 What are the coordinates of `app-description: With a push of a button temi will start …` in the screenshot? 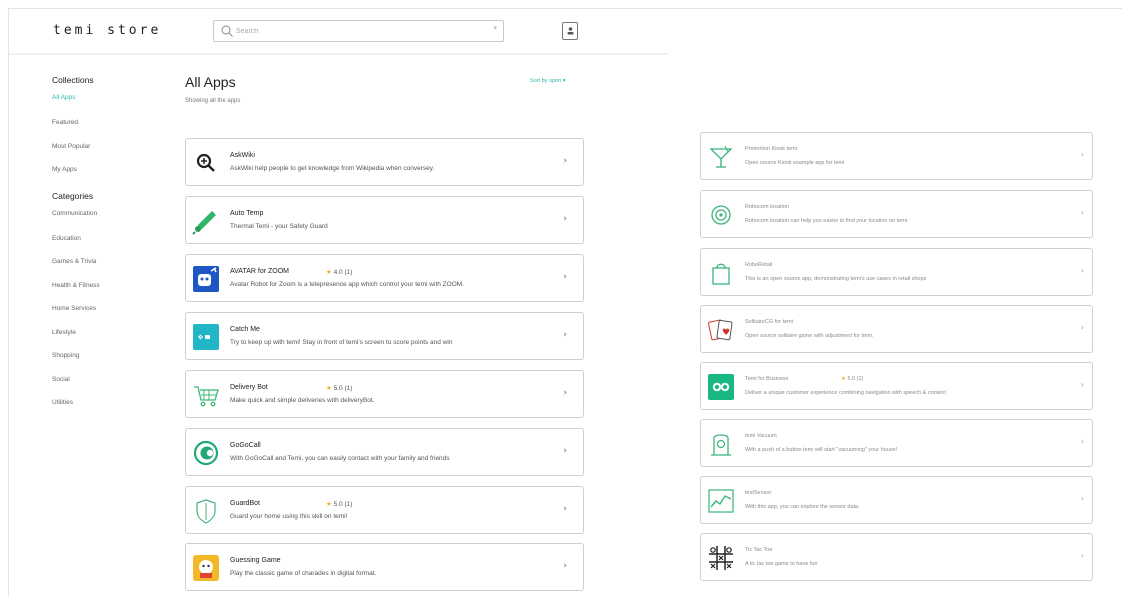 It's located at (821, 450).